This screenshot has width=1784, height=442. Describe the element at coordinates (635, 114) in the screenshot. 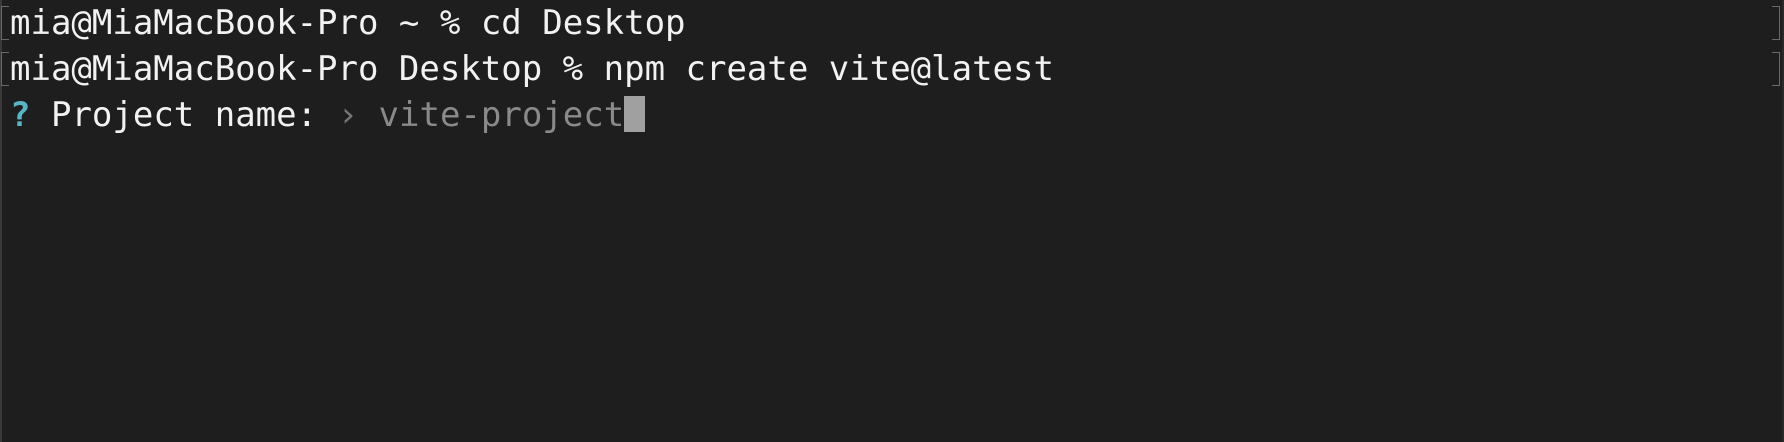

I see `text-cursor` at that location.